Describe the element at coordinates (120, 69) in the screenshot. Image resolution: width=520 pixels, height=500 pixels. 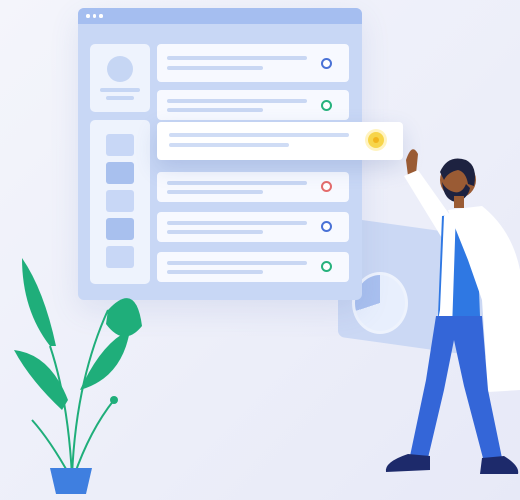
I see `avatar` at that location.